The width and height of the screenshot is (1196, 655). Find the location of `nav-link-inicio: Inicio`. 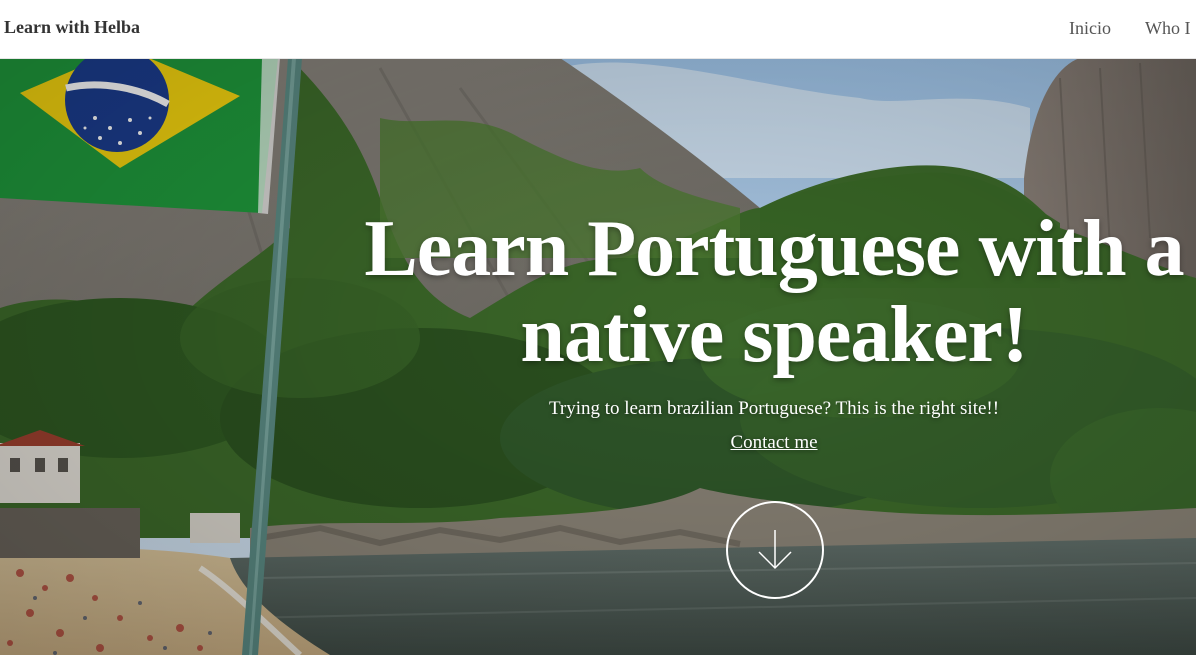

nav-link-inicio: Inicio is located at coordinates (1090, 28).